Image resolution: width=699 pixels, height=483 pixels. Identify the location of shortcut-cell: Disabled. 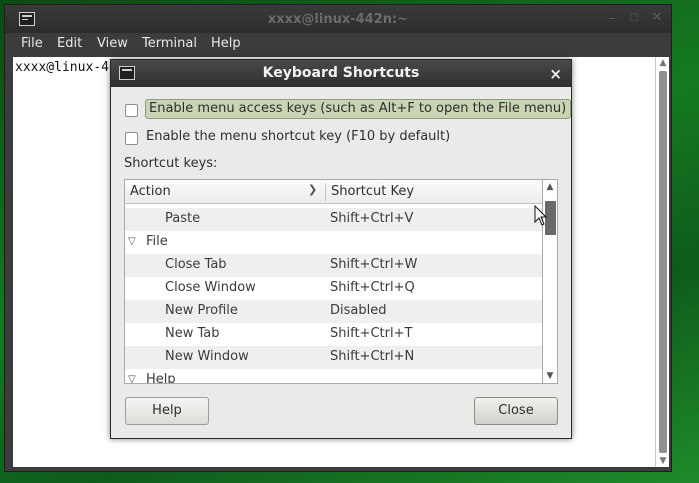
(358, 310).